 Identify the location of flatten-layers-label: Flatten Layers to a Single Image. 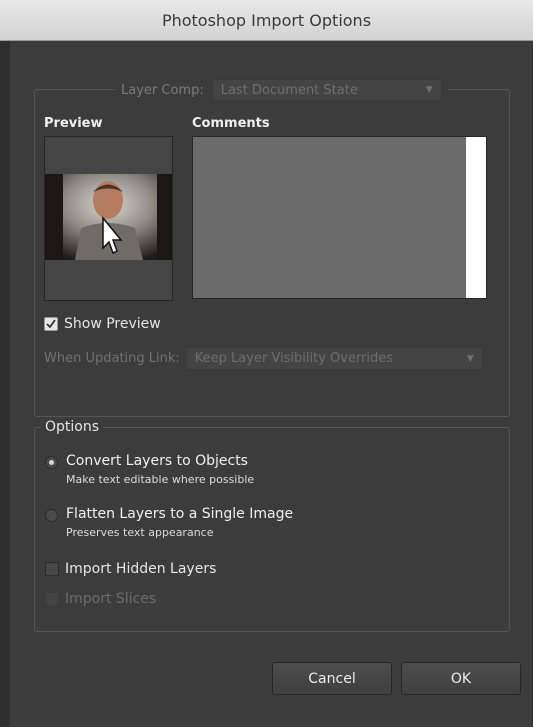
(180, 514).